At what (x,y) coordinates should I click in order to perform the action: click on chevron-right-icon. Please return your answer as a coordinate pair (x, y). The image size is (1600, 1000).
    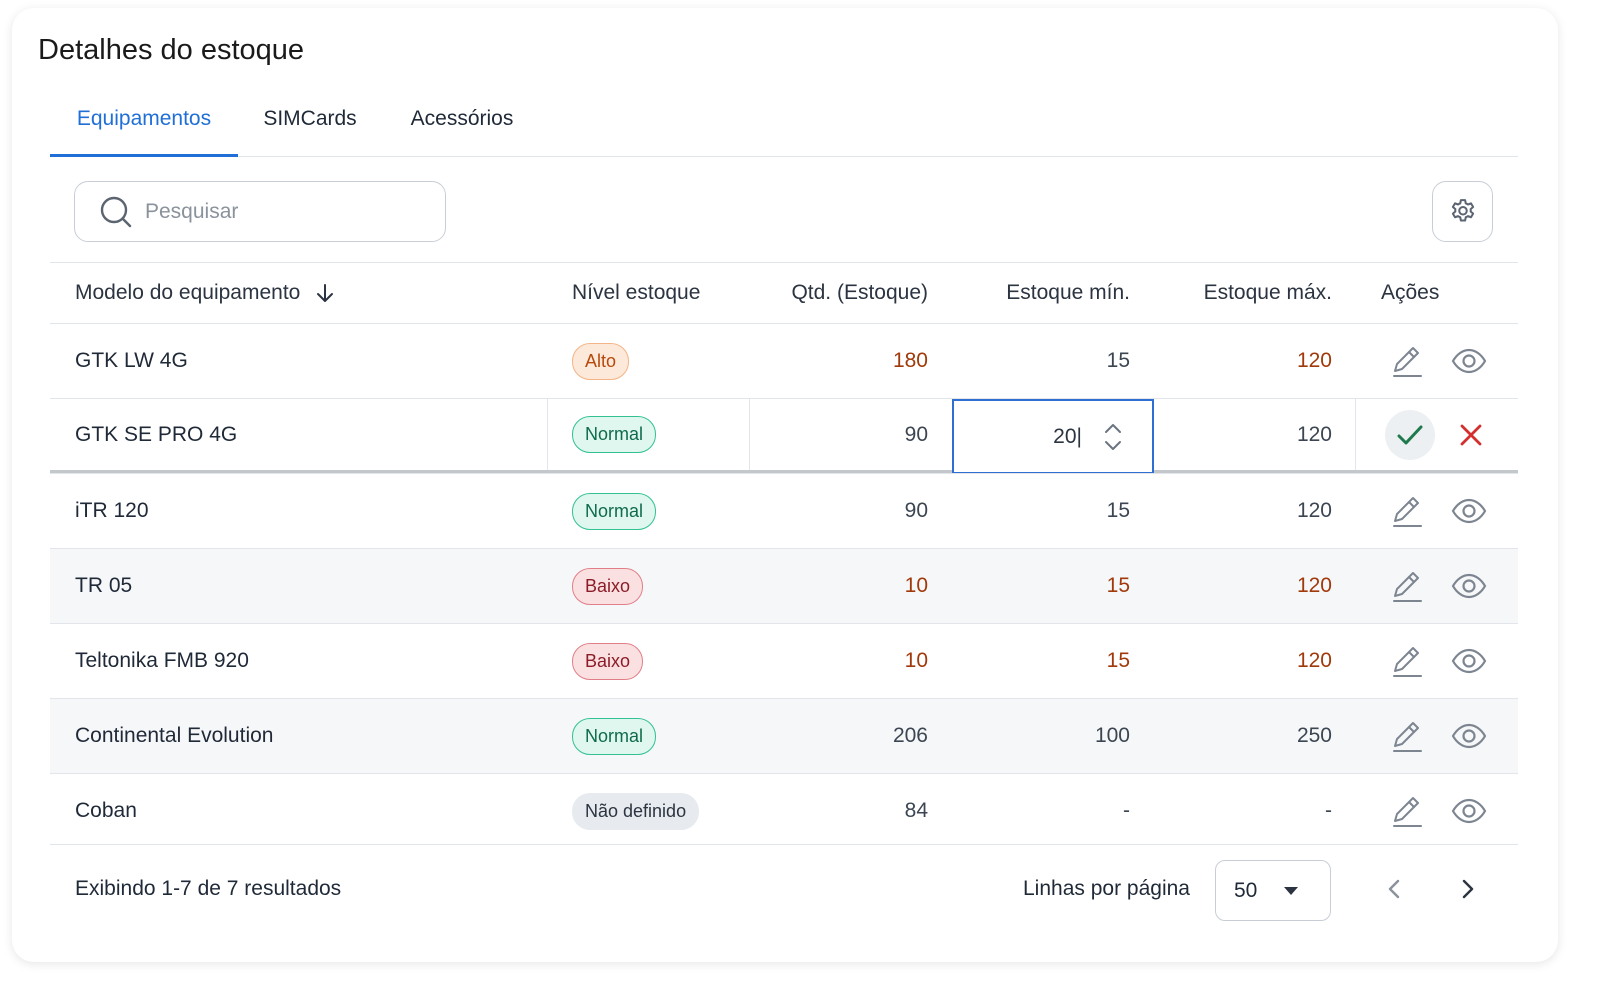
    Looking at the image, I should click on (1468, 889).